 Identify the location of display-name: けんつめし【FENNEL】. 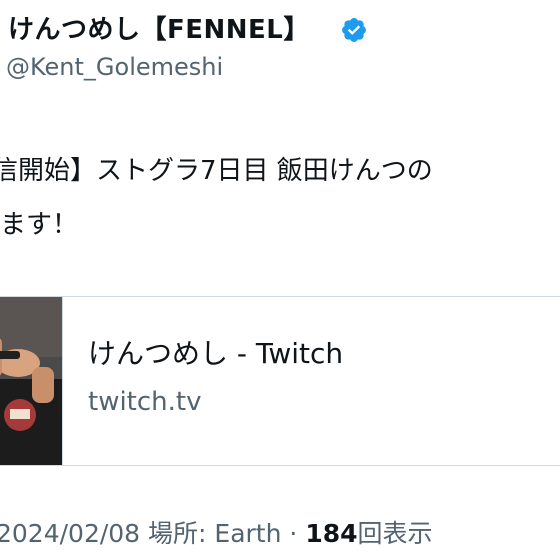
(159, 30).